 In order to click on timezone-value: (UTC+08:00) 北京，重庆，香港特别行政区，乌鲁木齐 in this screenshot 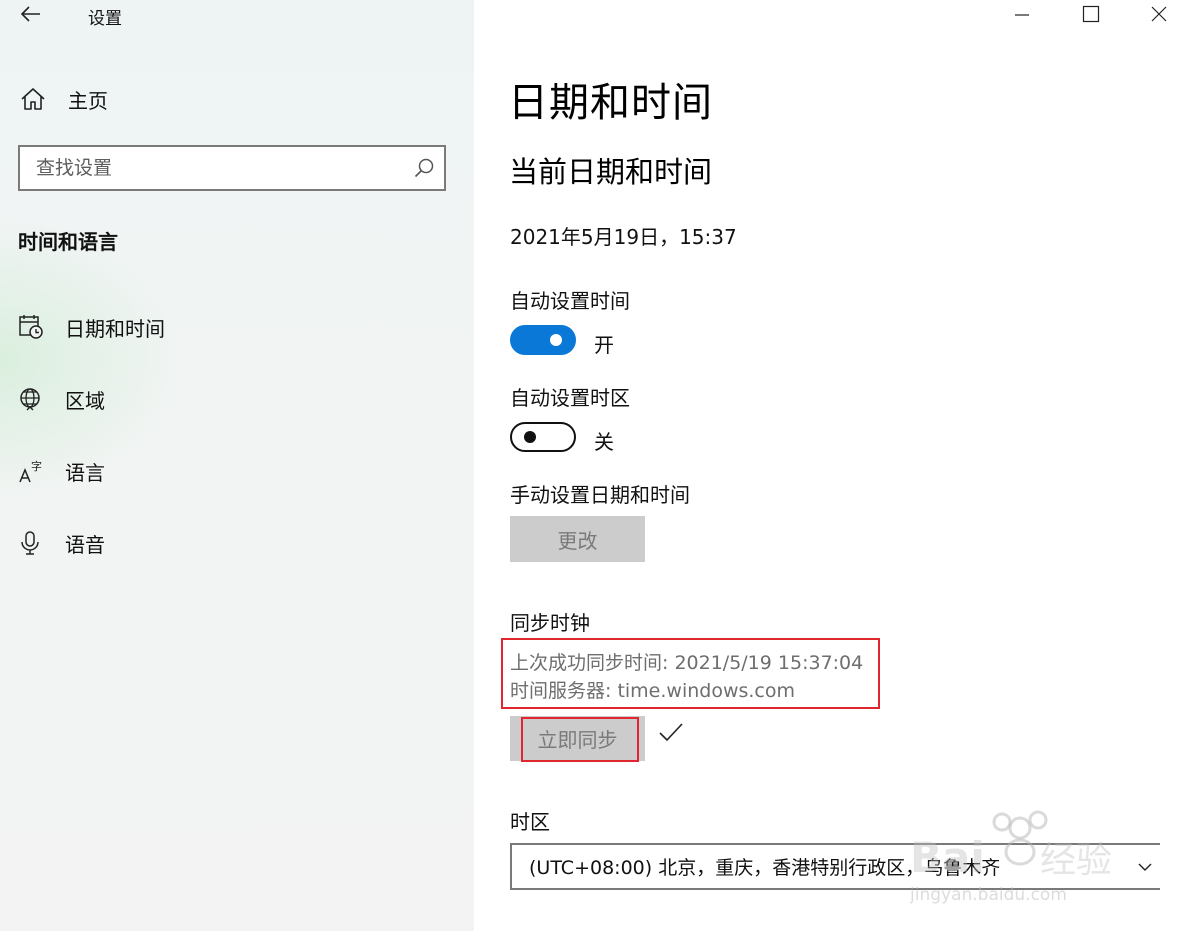, I will do `click(765, 868)`.